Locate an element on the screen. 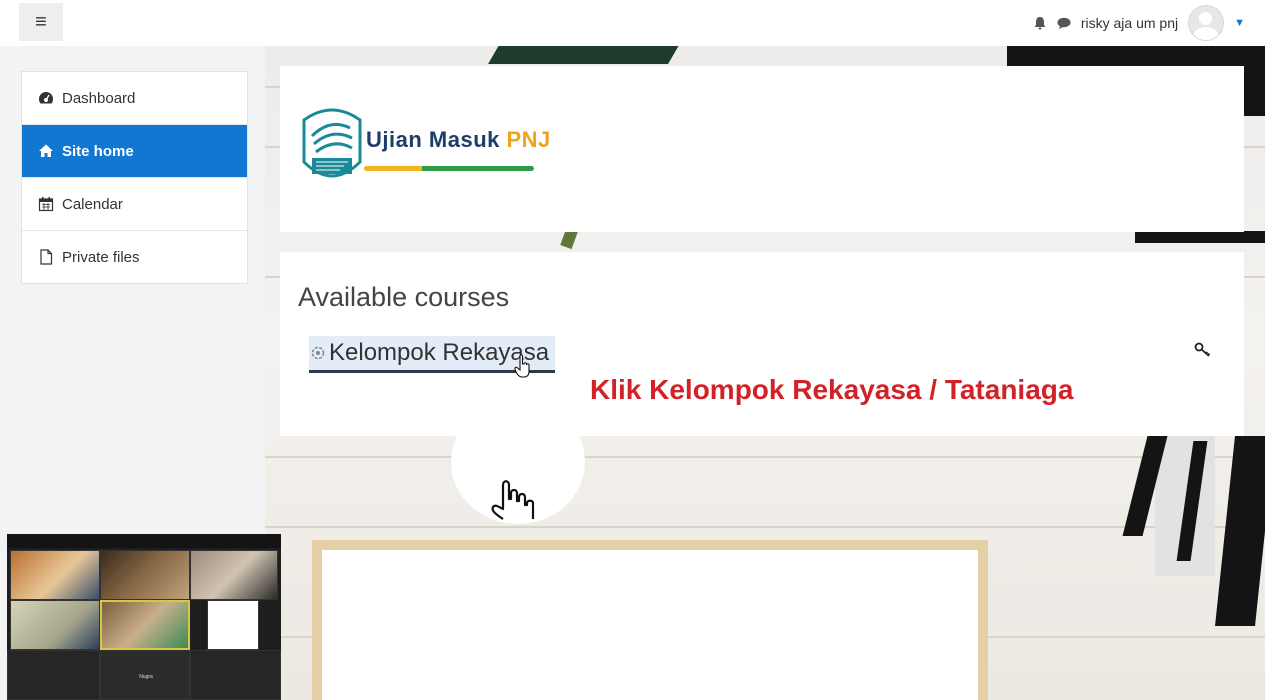 Image resolution: width=1265 pixels, height=700 pixels. sidebar-item-private-files: Private files is located at coordinates (134, 257).